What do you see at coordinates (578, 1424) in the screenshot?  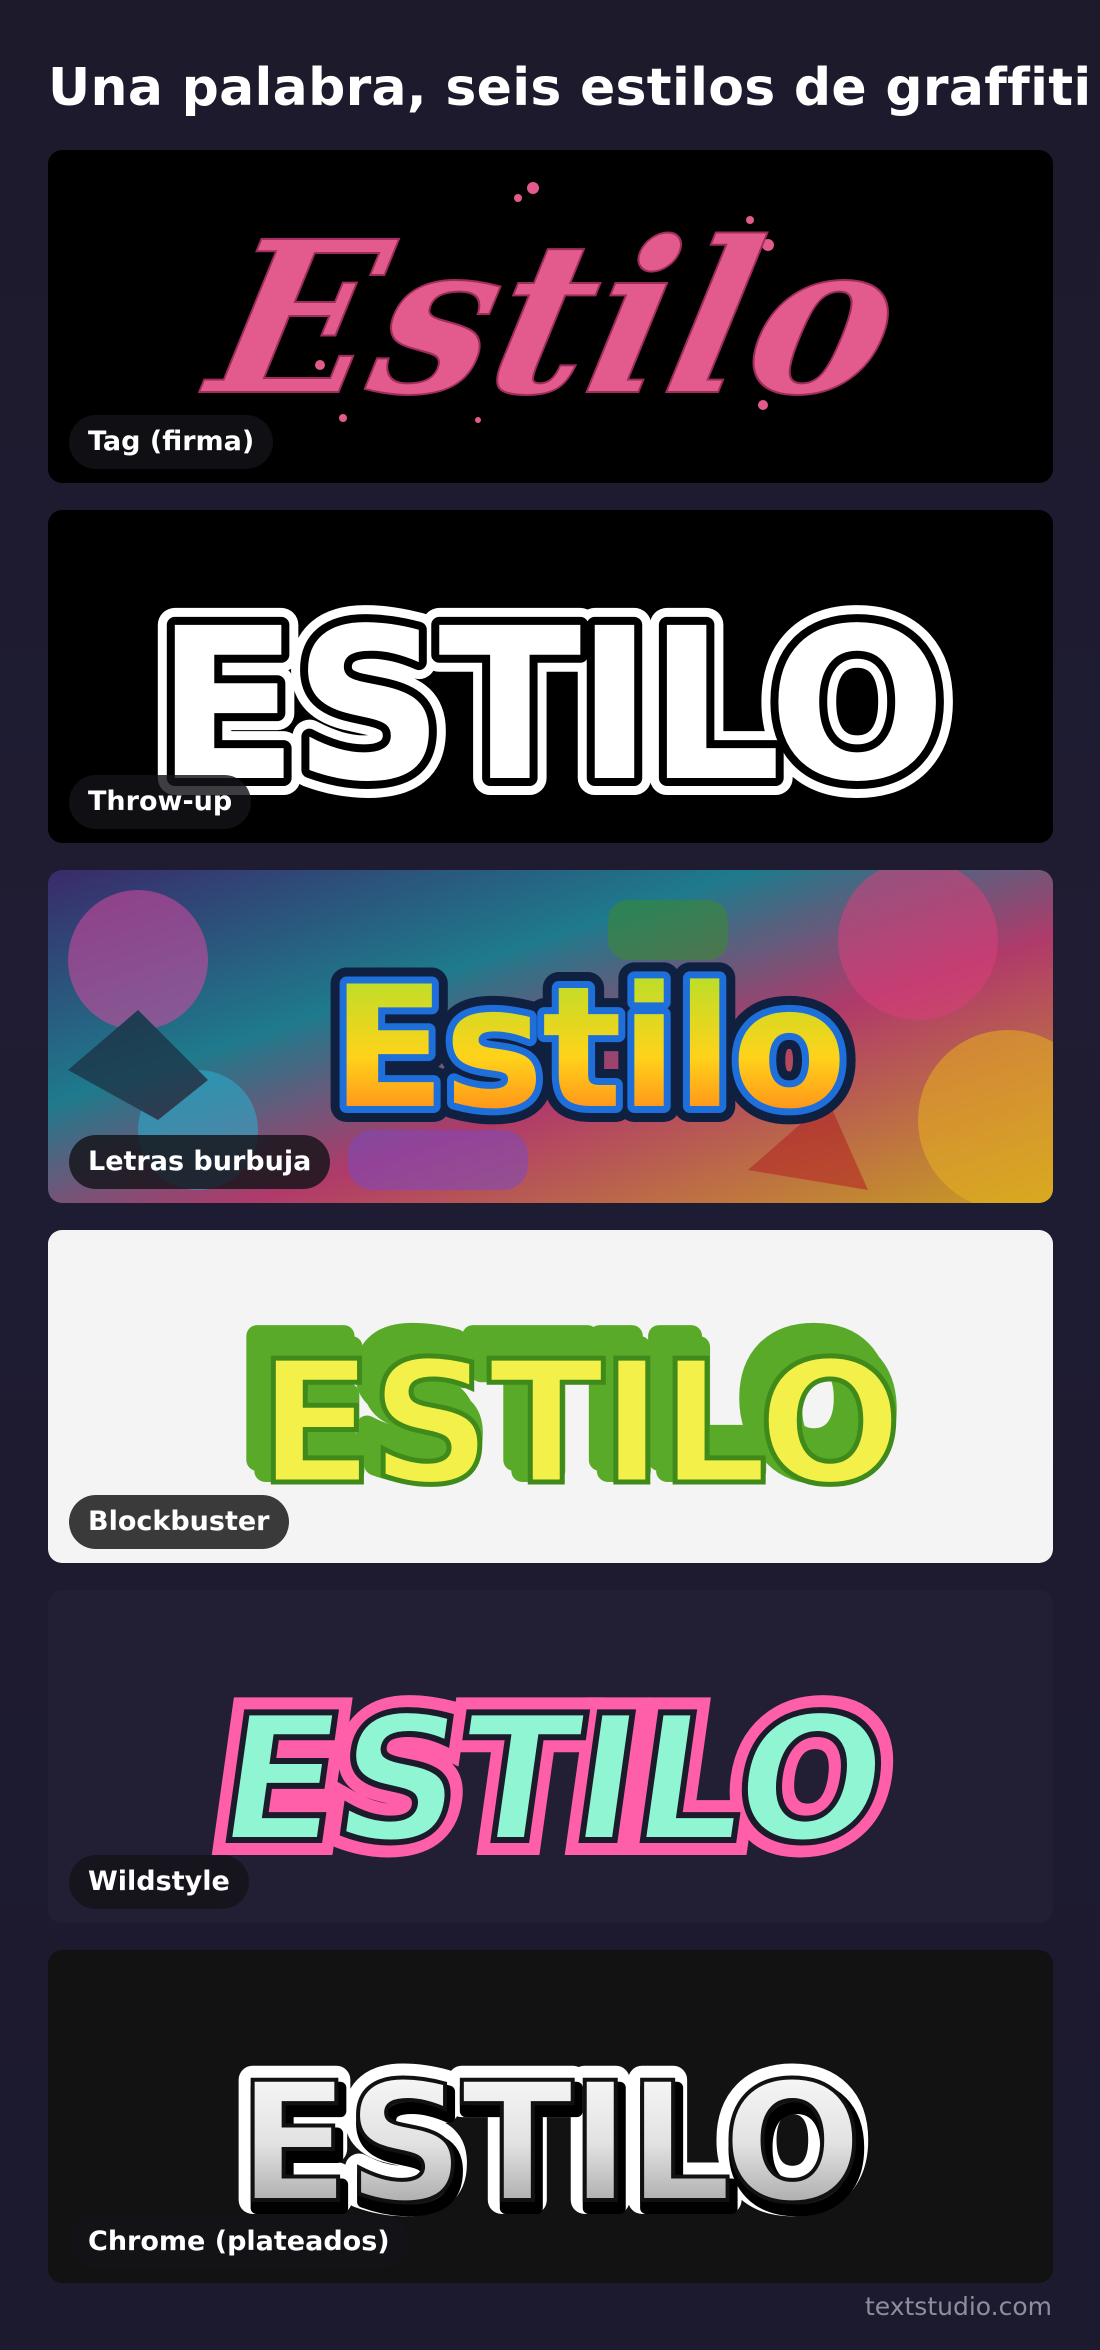 I see `blockbuster-word: ESTILO` at bounding box center [578, 1424].